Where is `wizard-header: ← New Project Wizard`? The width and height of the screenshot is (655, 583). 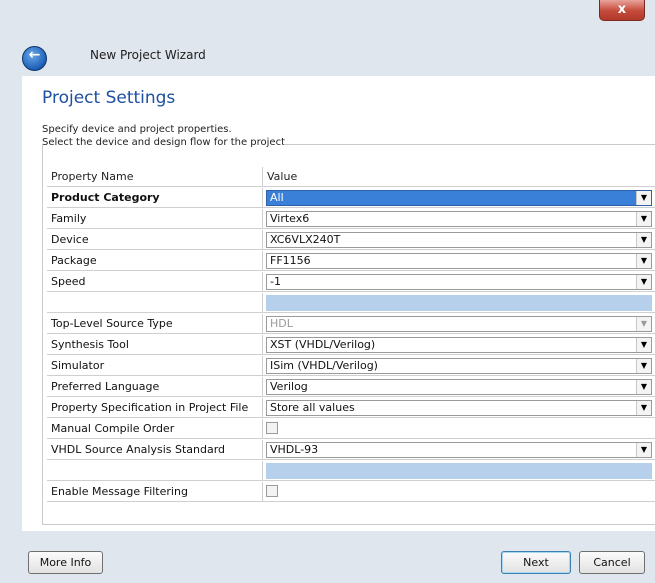 wizard-header: ← New Project Wizard is located at coordinates (327, 52).